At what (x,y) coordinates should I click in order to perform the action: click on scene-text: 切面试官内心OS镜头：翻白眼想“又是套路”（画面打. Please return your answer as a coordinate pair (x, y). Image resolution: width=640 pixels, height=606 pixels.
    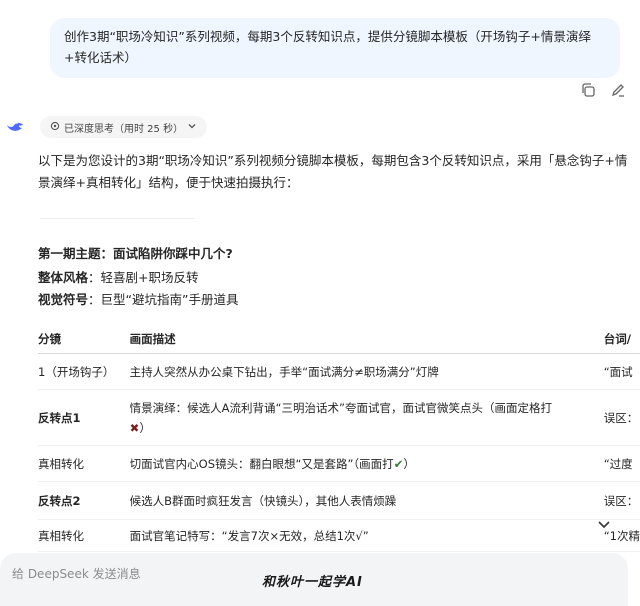
    Looking at the image, I should click on (261, 463).